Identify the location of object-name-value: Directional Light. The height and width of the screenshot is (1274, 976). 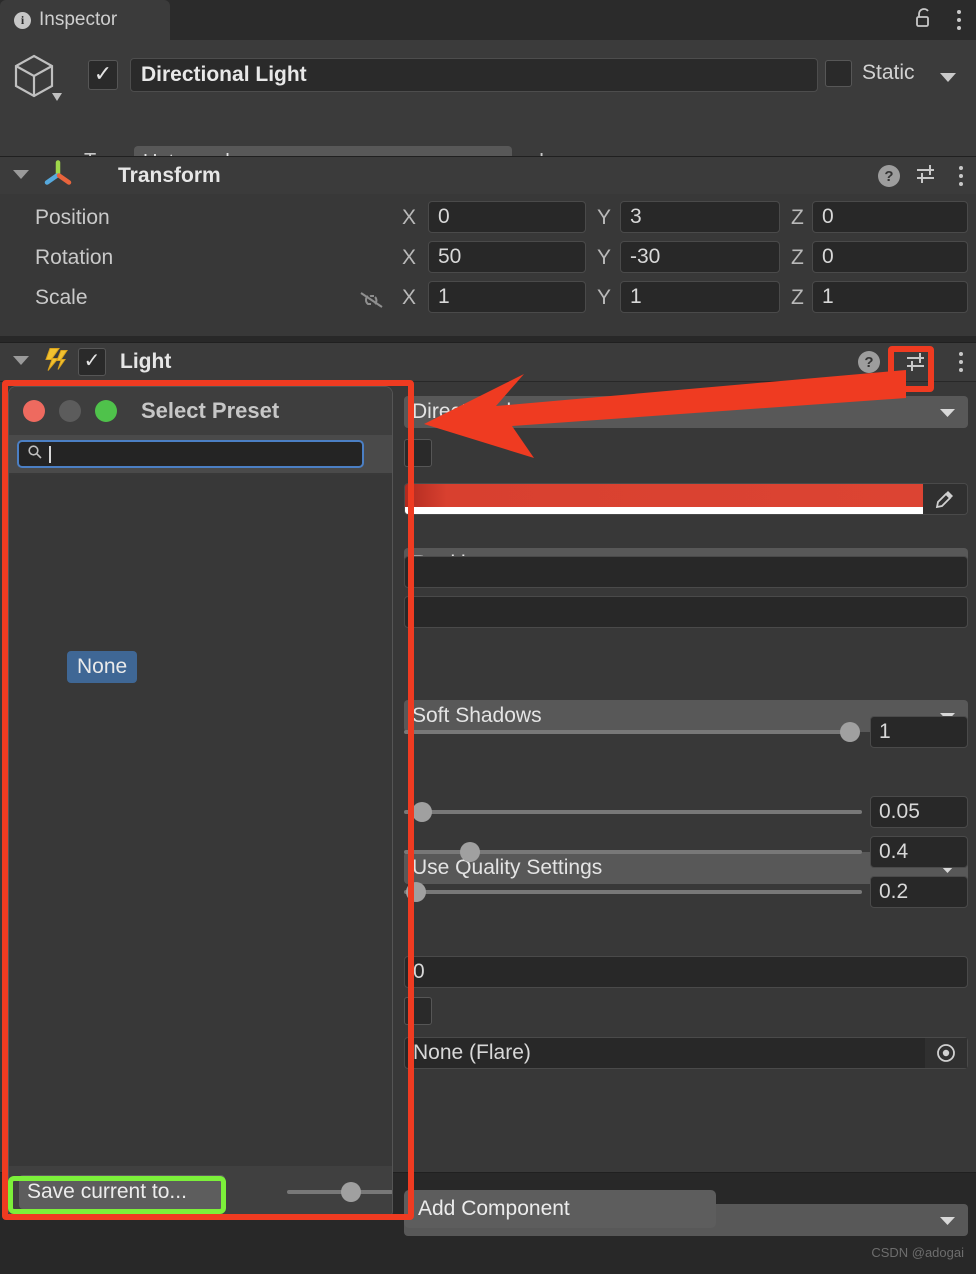
(224, 74).